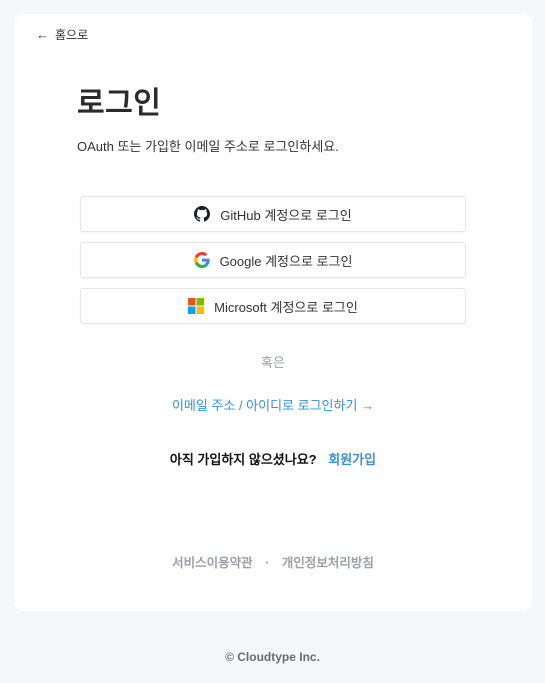 The height and width of the screenshot is (683, 545). Describe the element at coordinates (272, 657) in the screenshot. I see `copyright-text: © Cloudtype Inc.` at that location.